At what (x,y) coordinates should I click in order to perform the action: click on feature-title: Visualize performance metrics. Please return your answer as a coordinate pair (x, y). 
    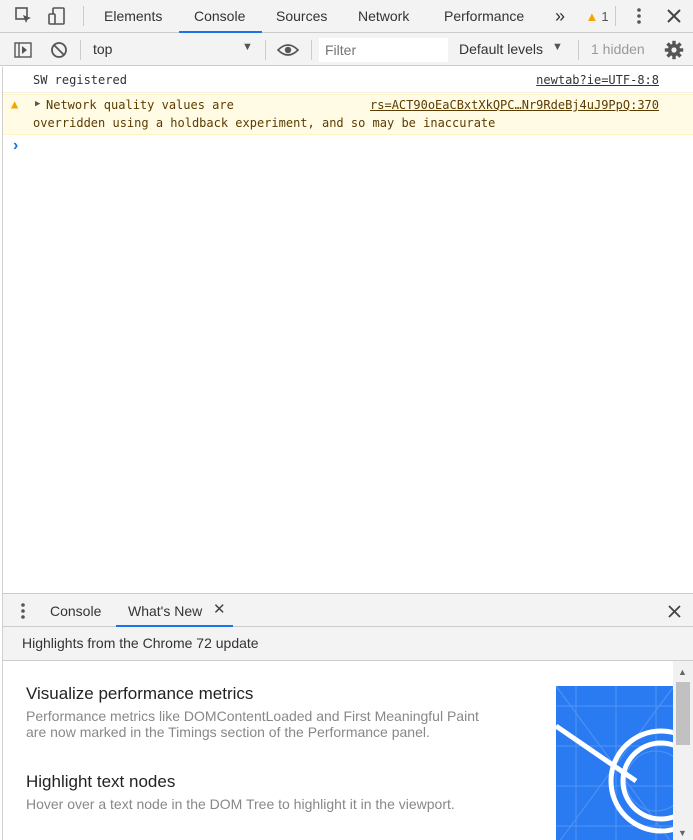
    Looking at the image, I should click on (140, 693).